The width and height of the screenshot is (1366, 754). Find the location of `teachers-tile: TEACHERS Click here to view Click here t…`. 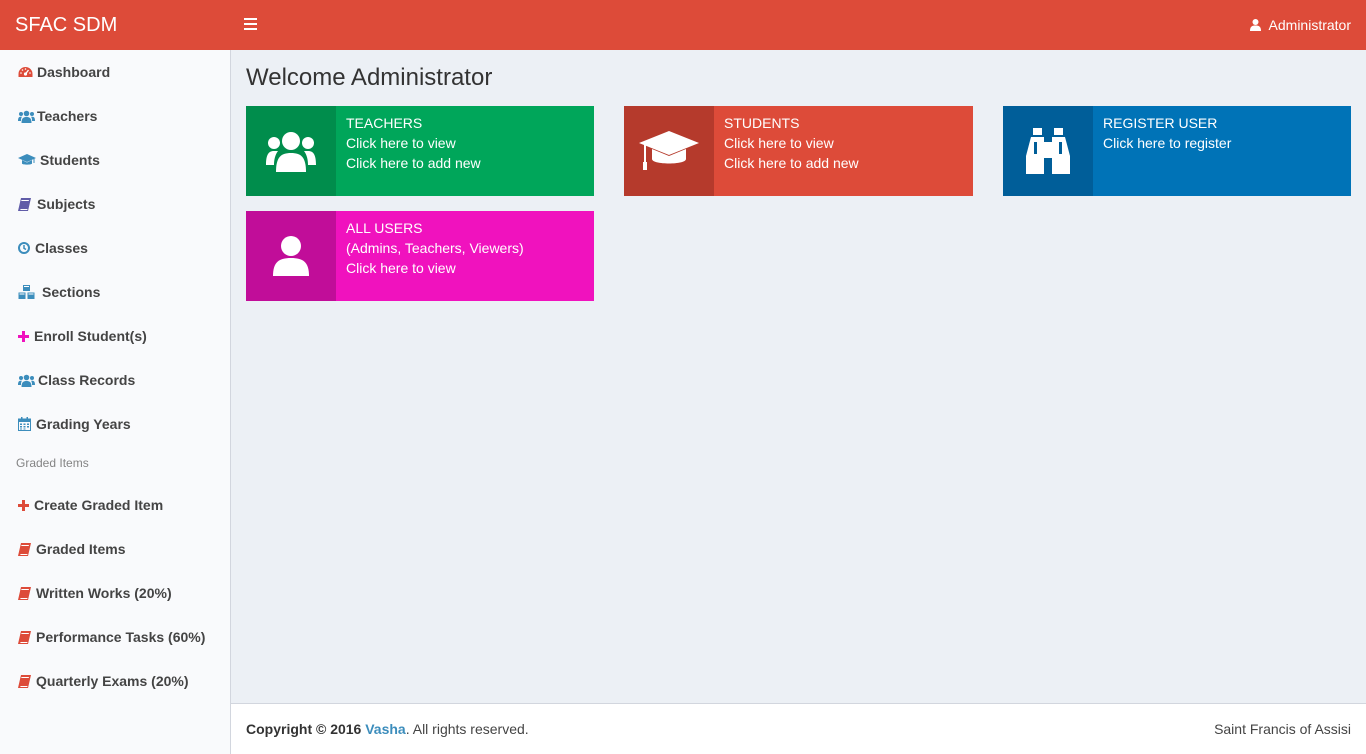

teachers-tile: TEACHERS Click here to view Click here t… is located at coordinates (420, 151).